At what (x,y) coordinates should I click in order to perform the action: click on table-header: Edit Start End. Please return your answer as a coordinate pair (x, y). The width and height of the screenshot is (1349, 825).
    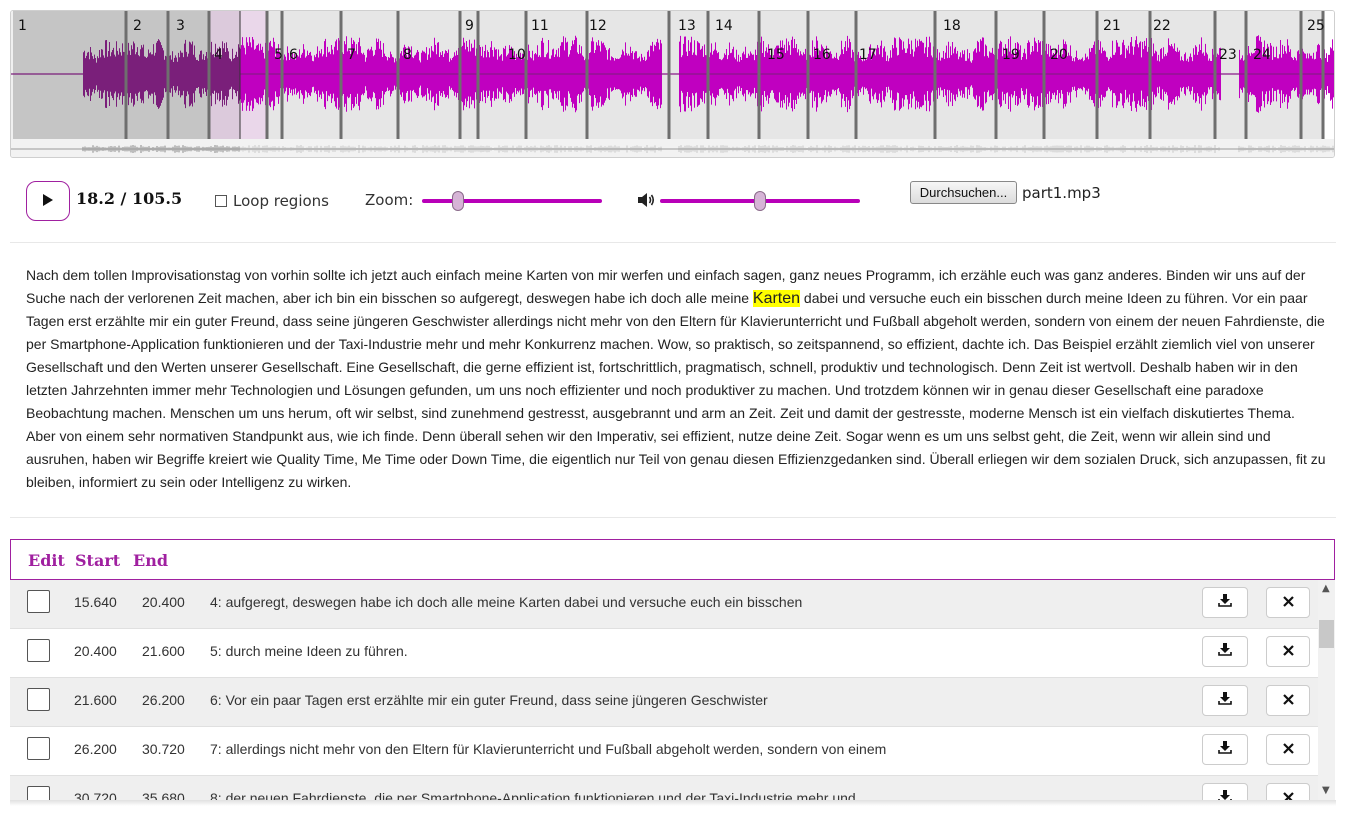
    Looking at the image, I should click on (672, 559).